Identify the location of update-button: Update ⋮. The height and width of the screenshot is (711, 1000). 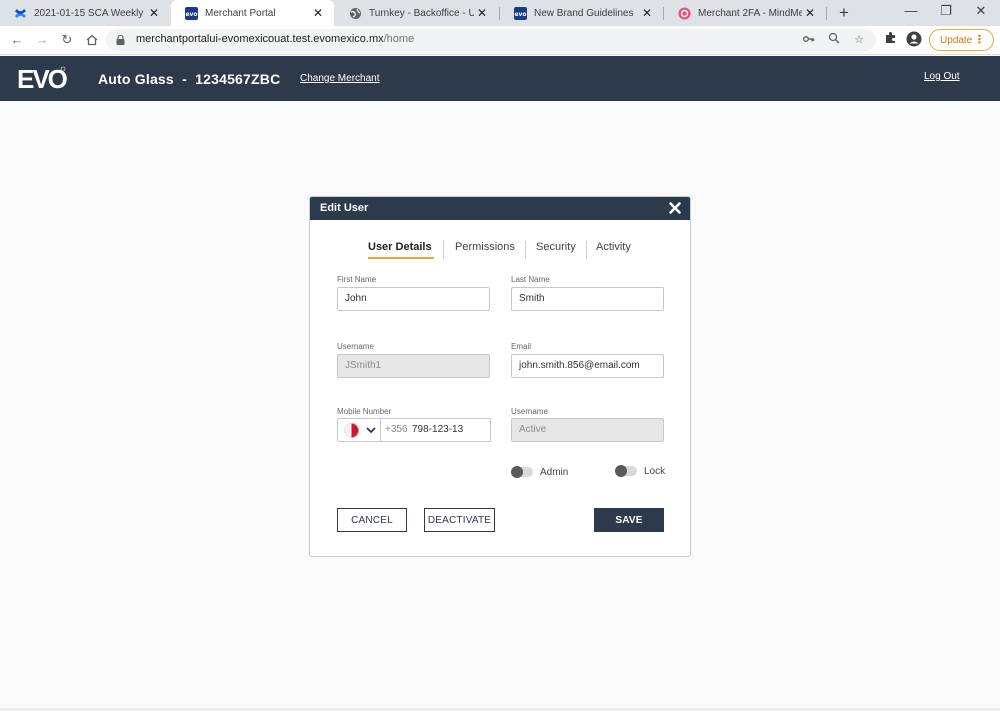
(961, 40).